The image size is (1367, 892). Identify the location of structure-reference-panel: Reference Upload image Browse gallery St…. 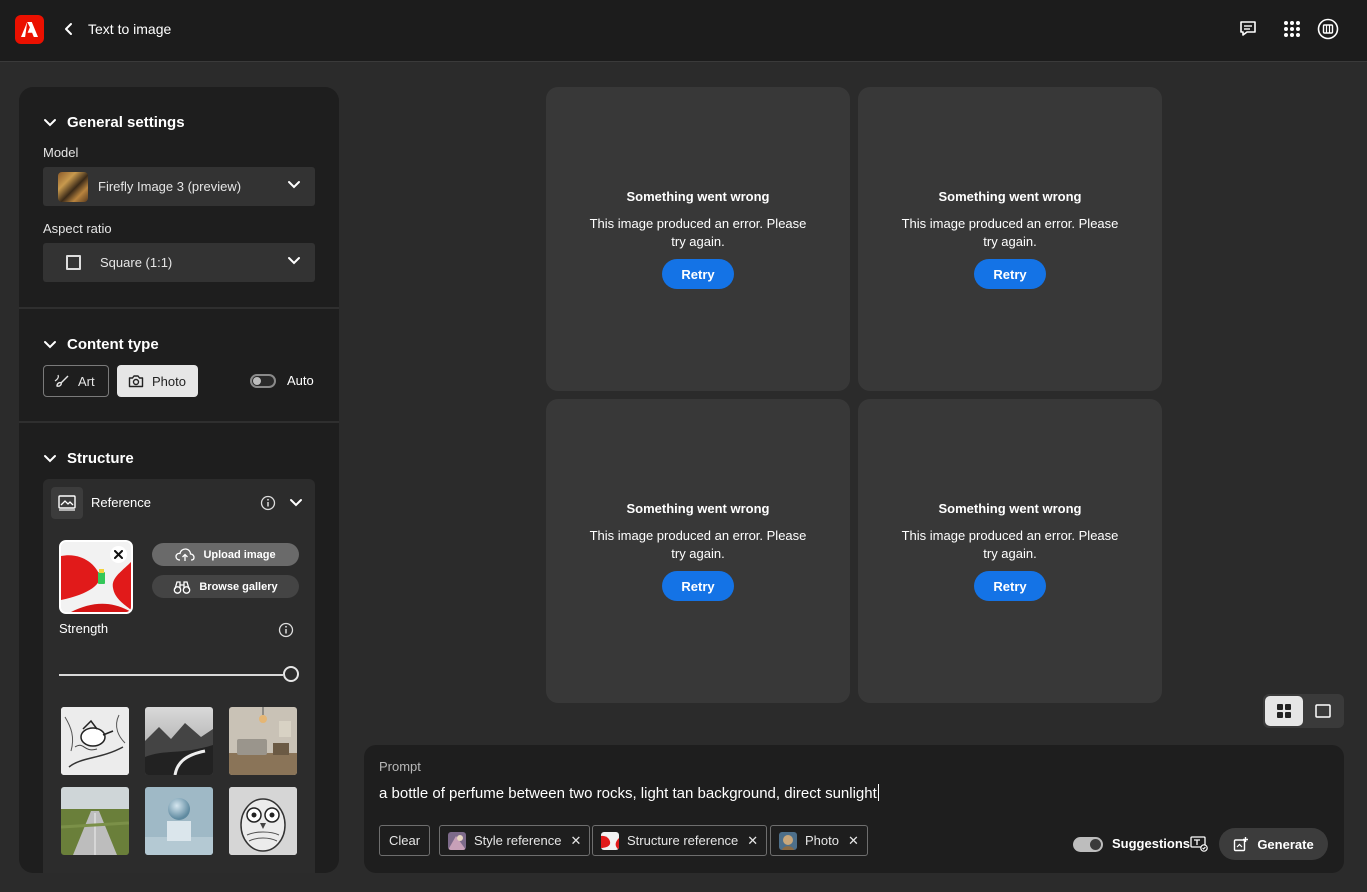
(179, 676).